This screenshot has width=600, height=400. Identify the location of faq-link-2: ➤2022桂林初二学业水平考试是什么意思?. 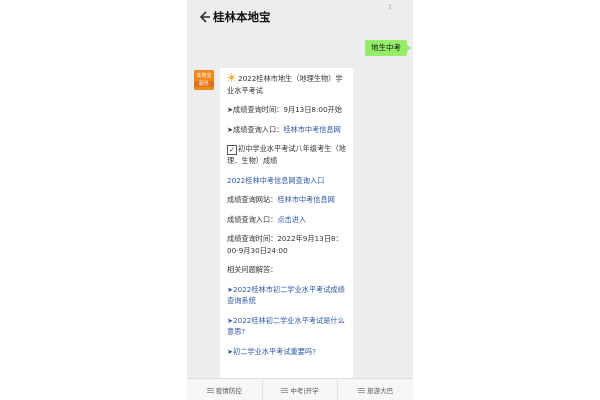
(286, 326).